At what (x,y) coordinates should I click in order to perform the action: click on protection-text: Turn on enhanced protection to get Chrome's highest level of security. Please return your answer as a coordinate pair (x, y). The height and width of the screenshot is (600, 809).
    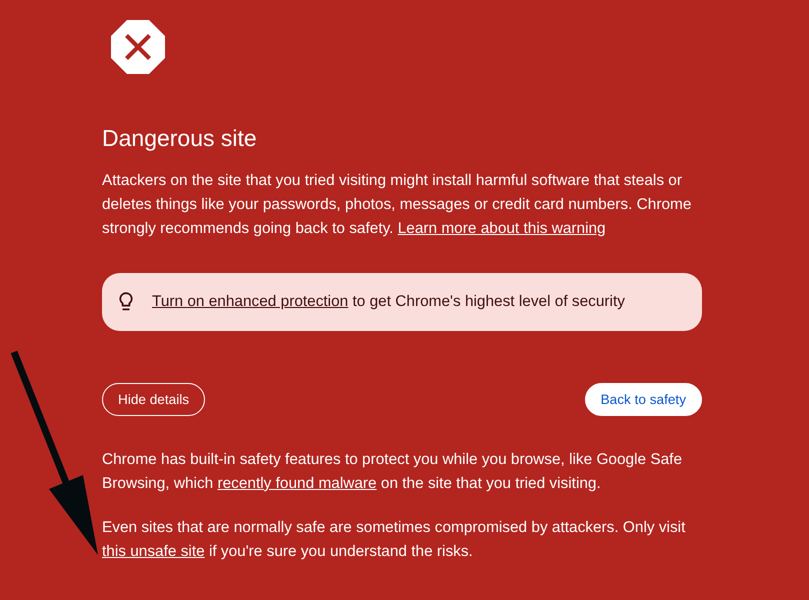
    Looking at the image, I should click on (388, 302).